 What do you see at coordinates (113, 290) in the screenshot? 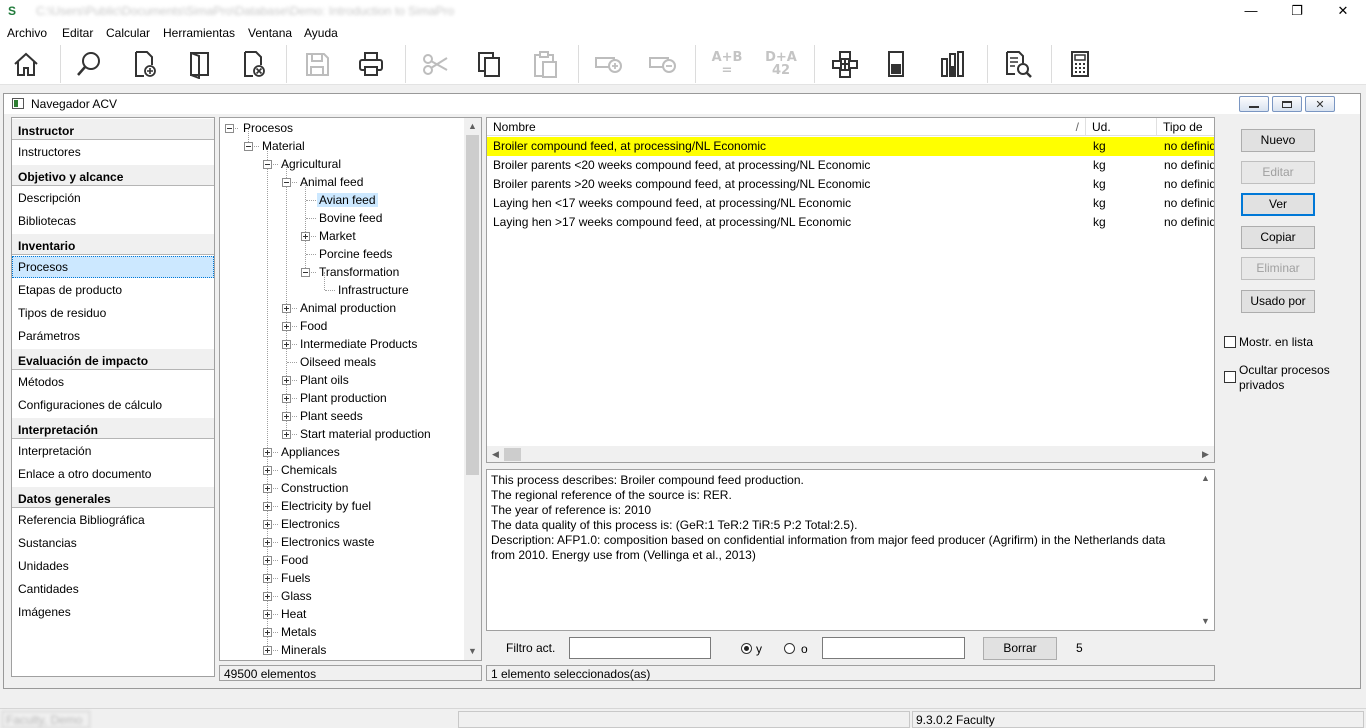
I see `nav-item-etapas-de-producto: Etapas de producto` at bounding box center [113, 290].